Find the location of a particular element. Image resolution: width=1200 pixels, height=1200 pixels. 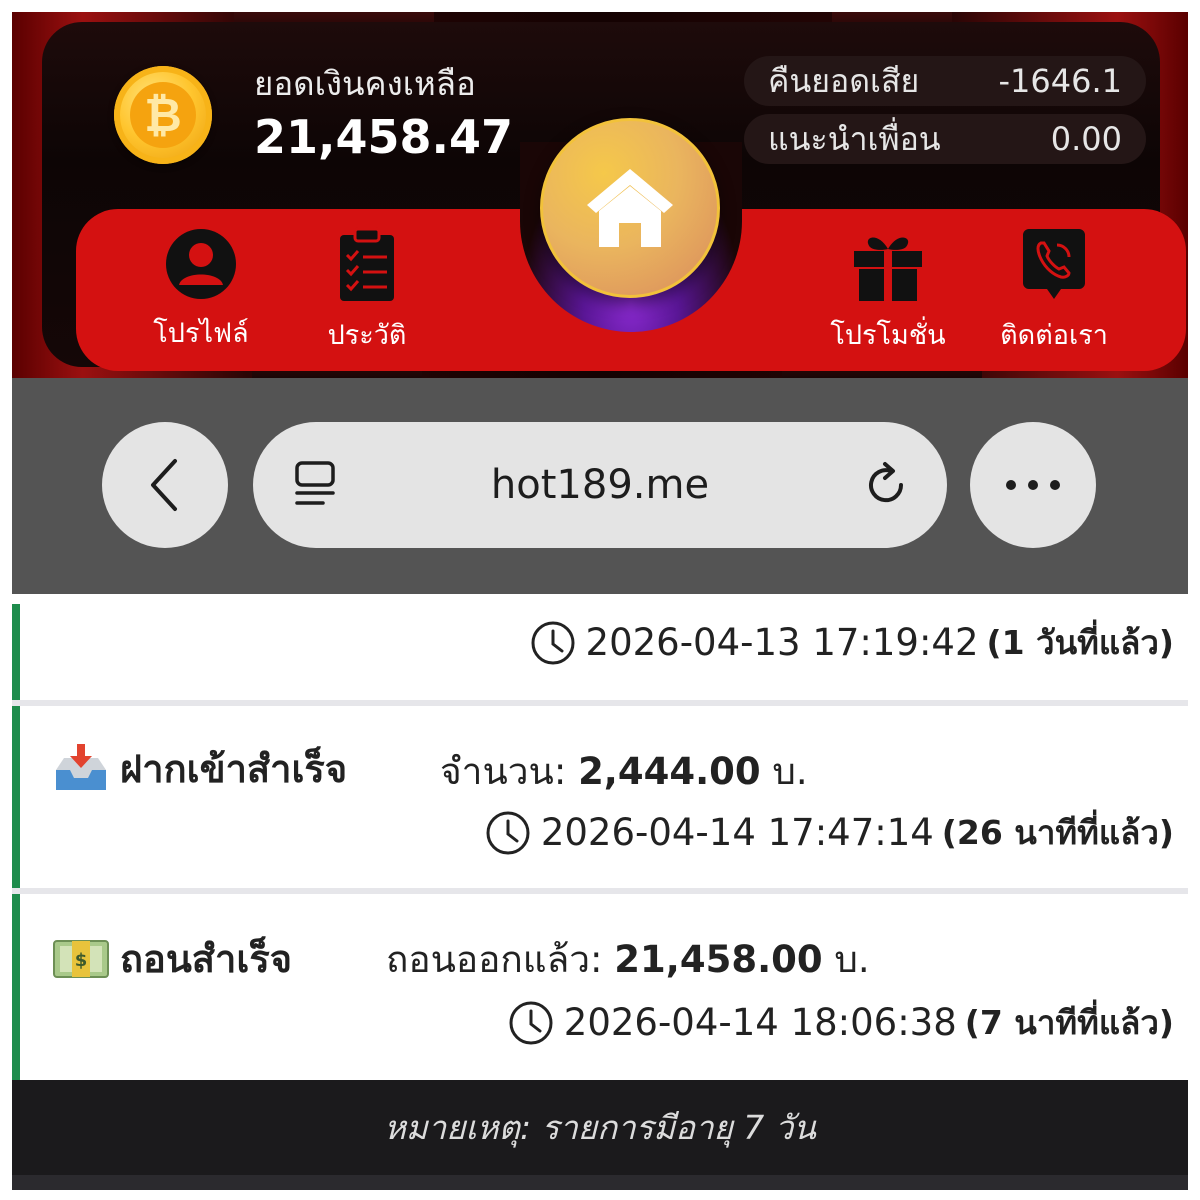

back-button is located at coordinates (165, 485).